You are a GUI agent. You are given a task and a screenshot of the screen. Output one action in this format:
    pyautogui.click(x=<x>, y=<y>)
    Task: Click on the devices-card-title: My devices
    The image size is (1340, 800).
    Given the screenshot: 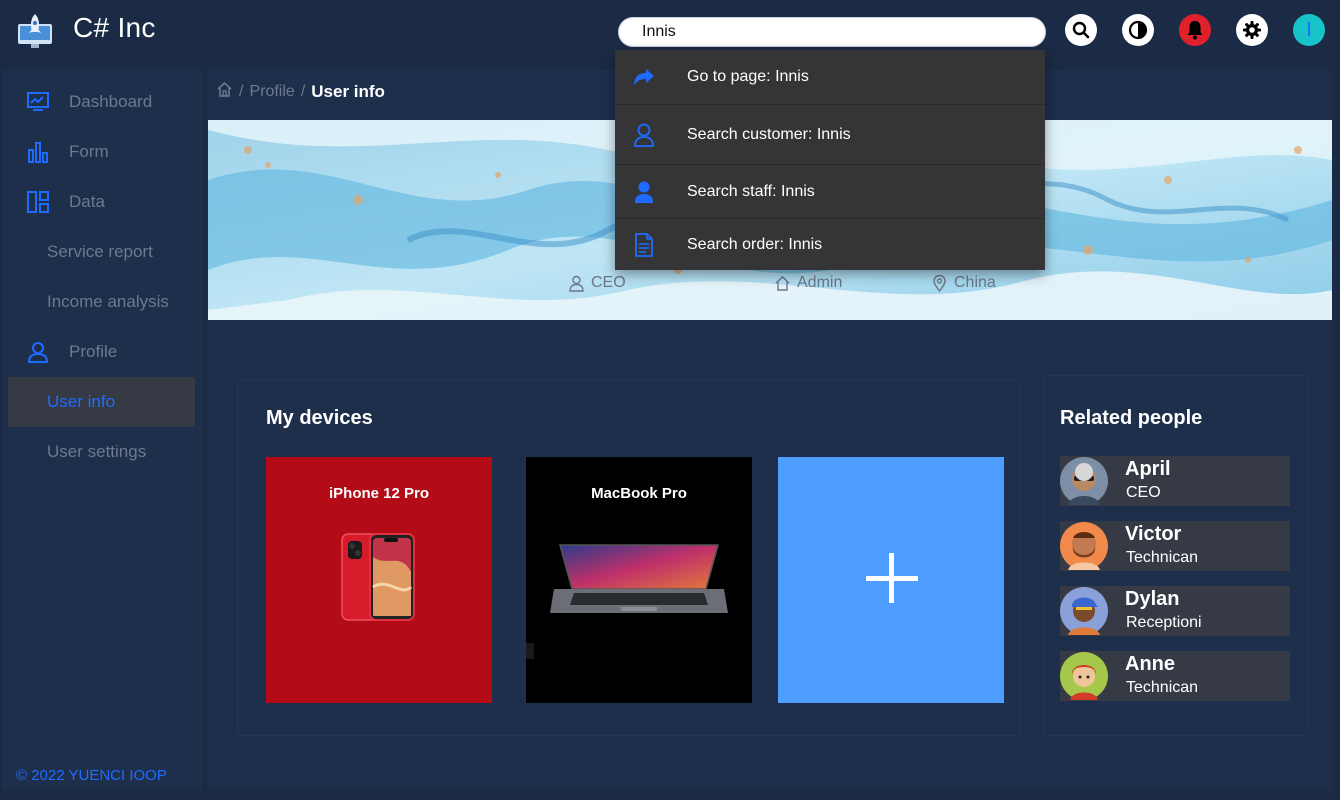 What is the action you would take?
    pyautogui.click(x=319, y=418)
    